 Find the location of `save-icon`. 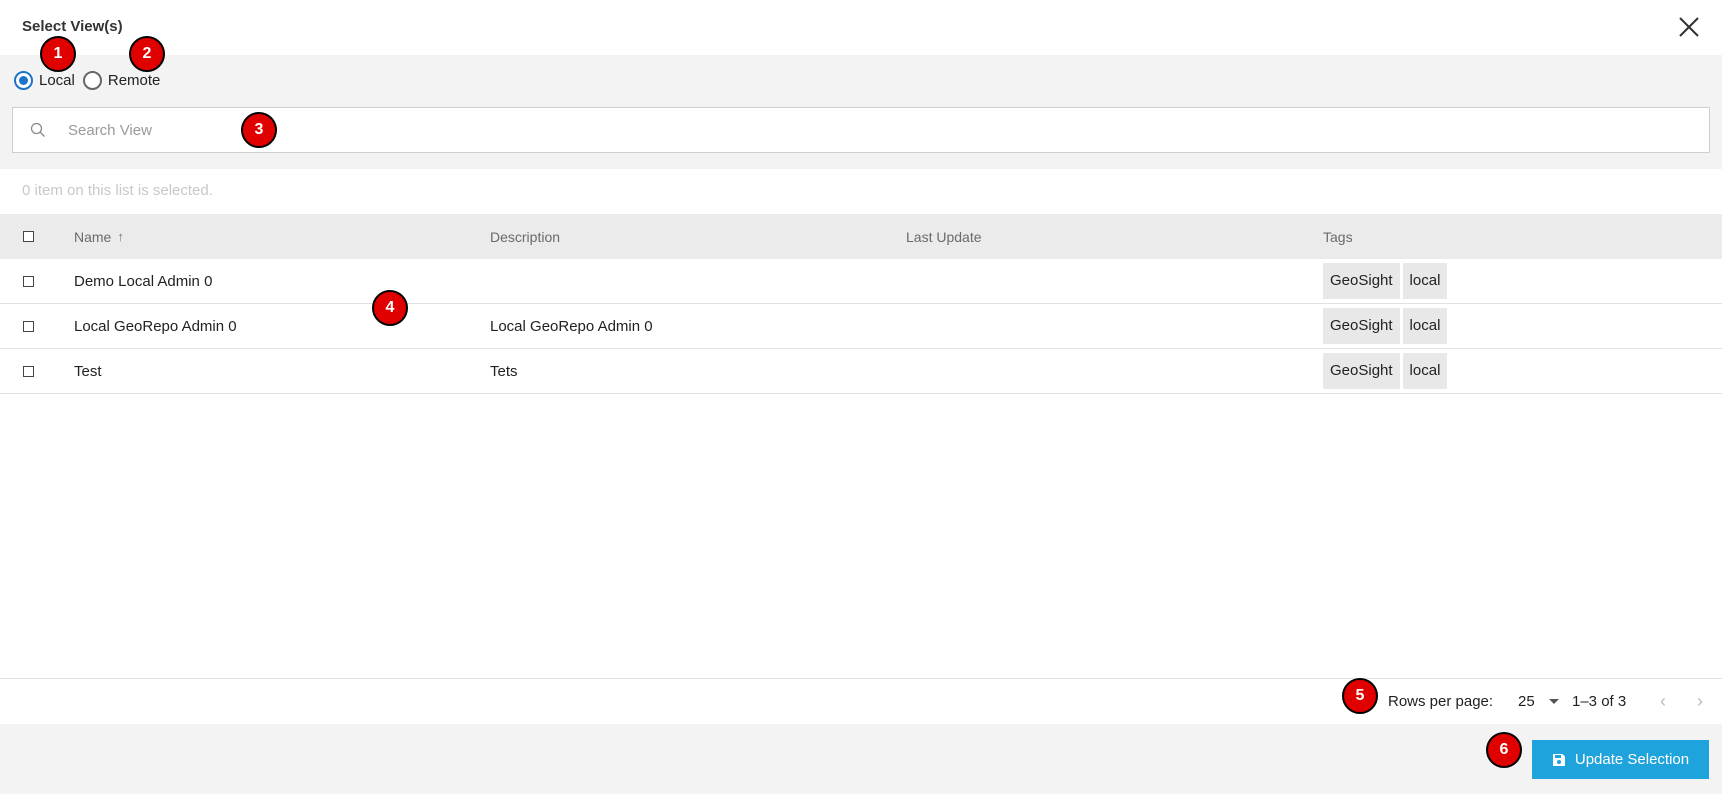

save-icon is located at coordinates (1558, 759).